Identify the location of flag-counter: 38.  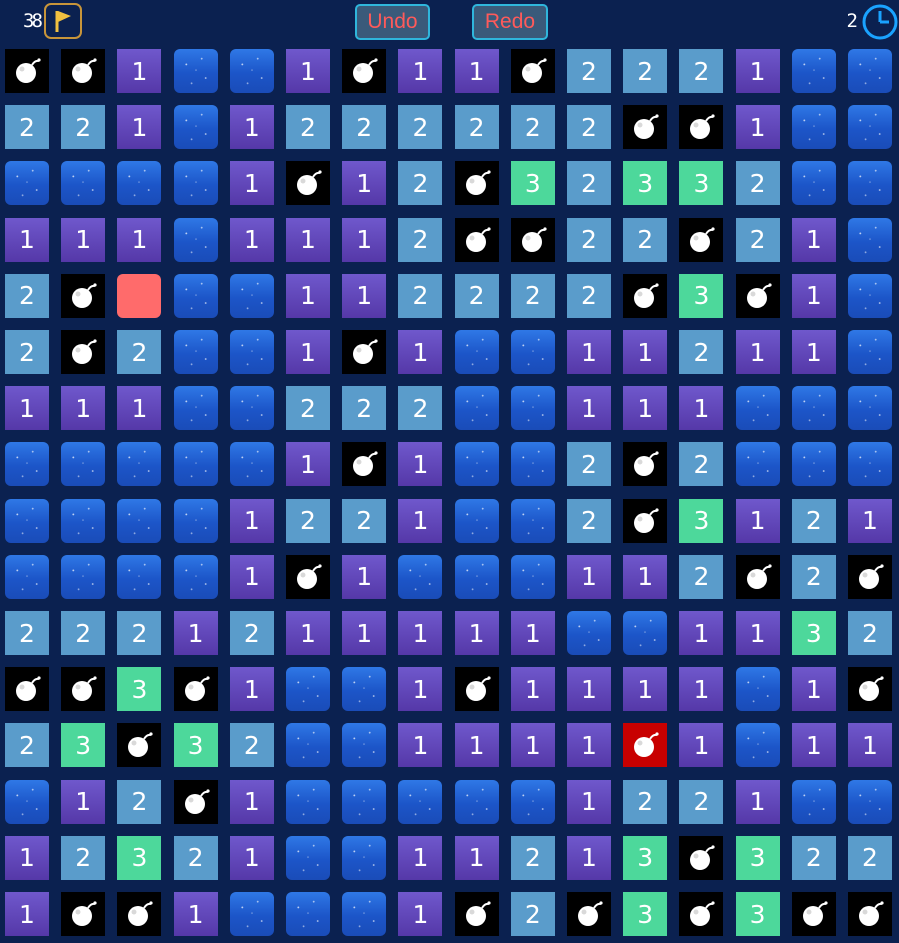
(33, 21).